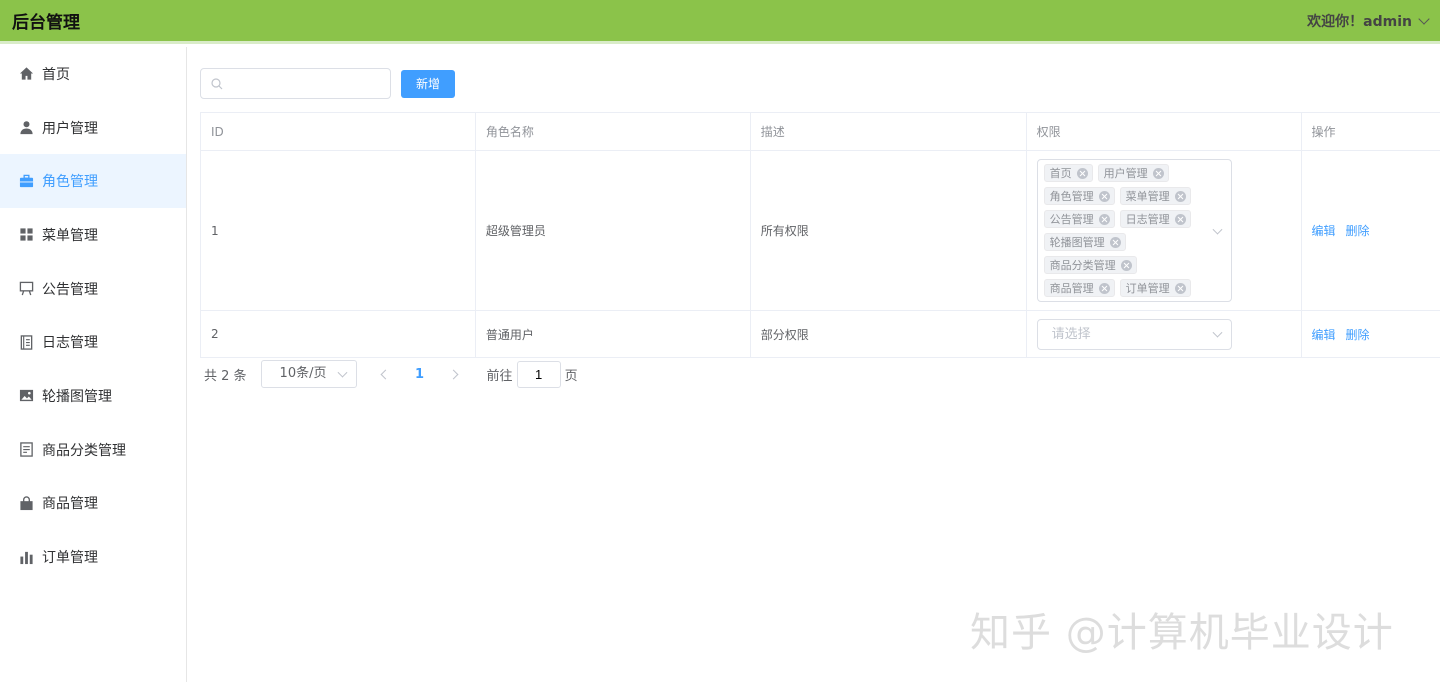 Image resolution: width=1440 pixels, height=682 pixels. I want to click on chevron-right-icon, so click(453, 374).